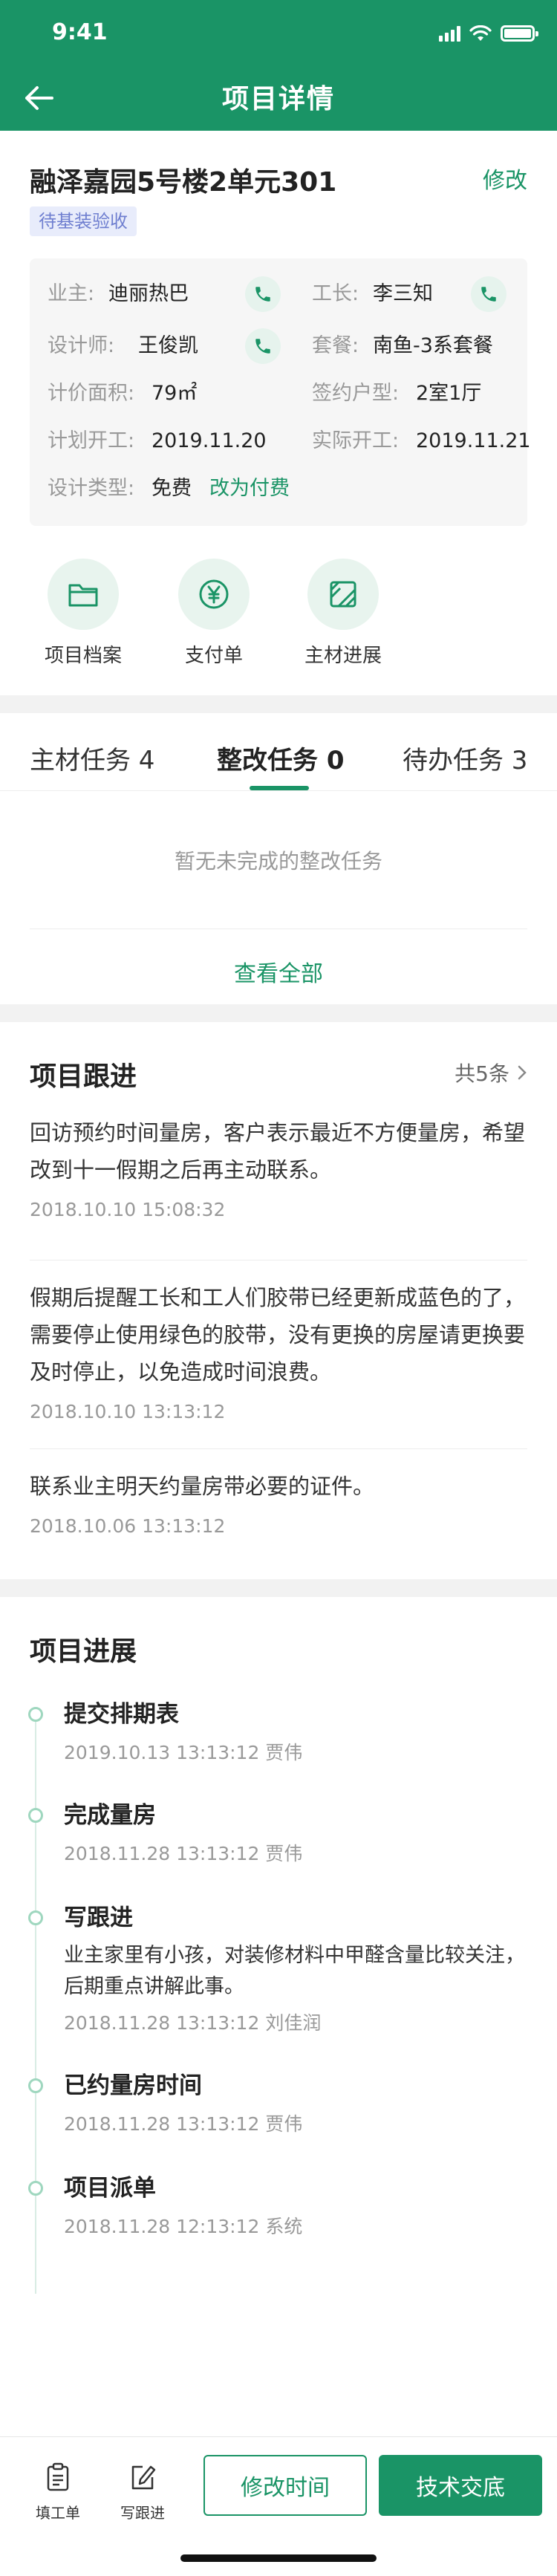 The height and width of the screenshot is (2576, 557). What do you see at coordinates (91, 394) in the screenshot?
I see `area-label: 计价面积:` at bounding box center [91, 394].